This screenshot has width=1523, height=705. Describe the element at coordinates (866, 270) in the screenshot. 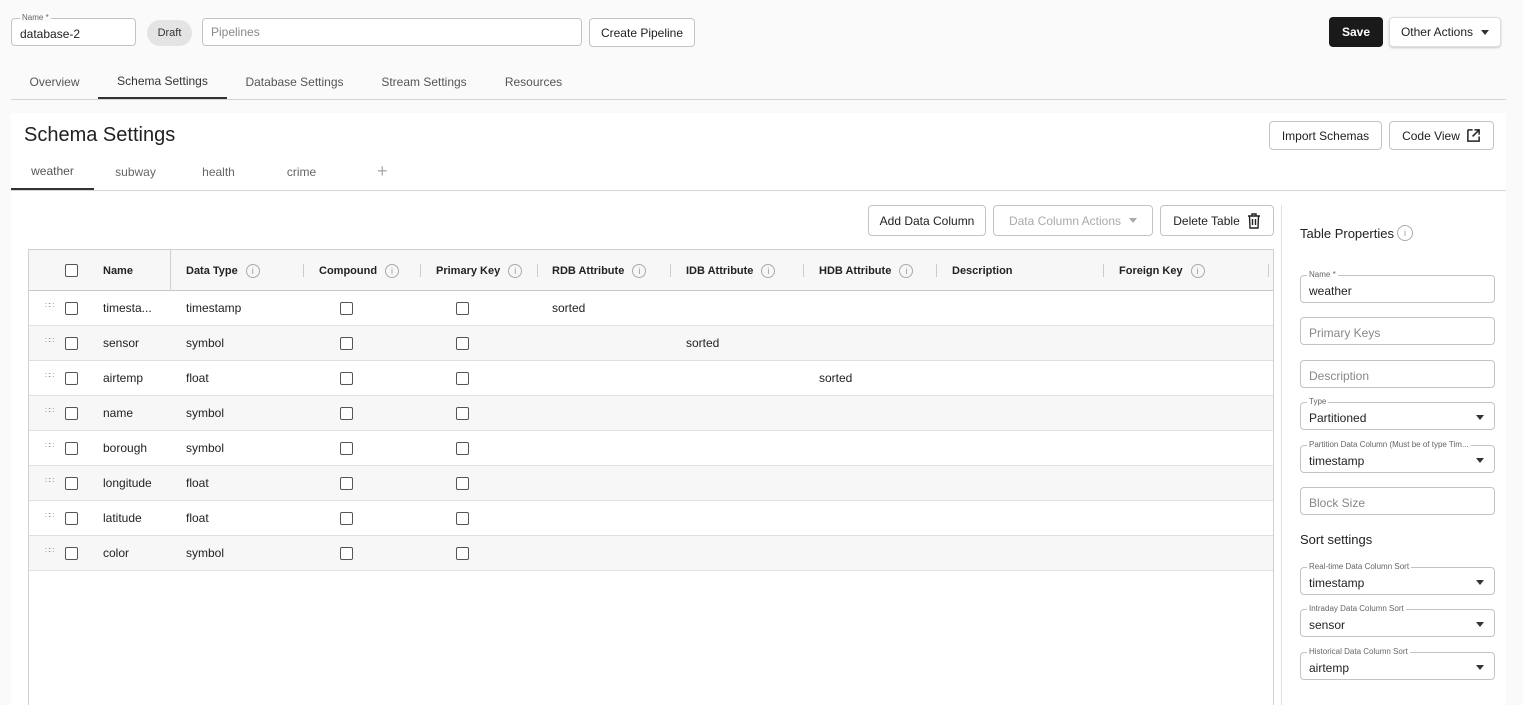

I see `header-hdb-attribute: HDB Attribute i` at that location.